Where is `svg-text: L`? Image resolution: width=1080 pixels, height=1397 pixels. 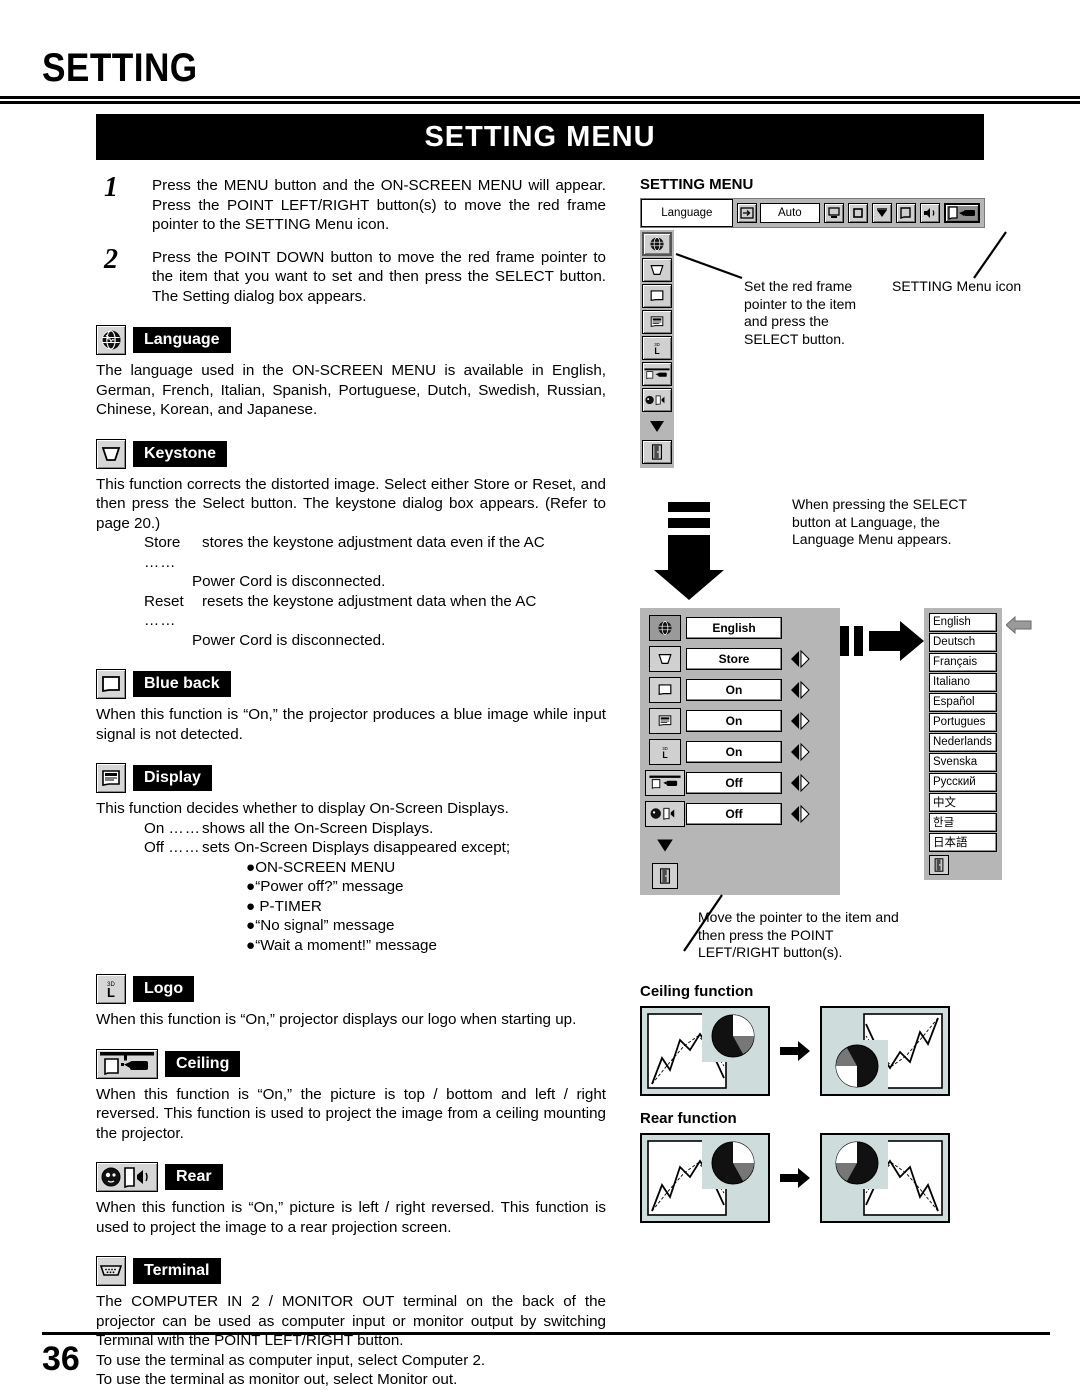 svg-text: L is located at coordinates (111, 992).